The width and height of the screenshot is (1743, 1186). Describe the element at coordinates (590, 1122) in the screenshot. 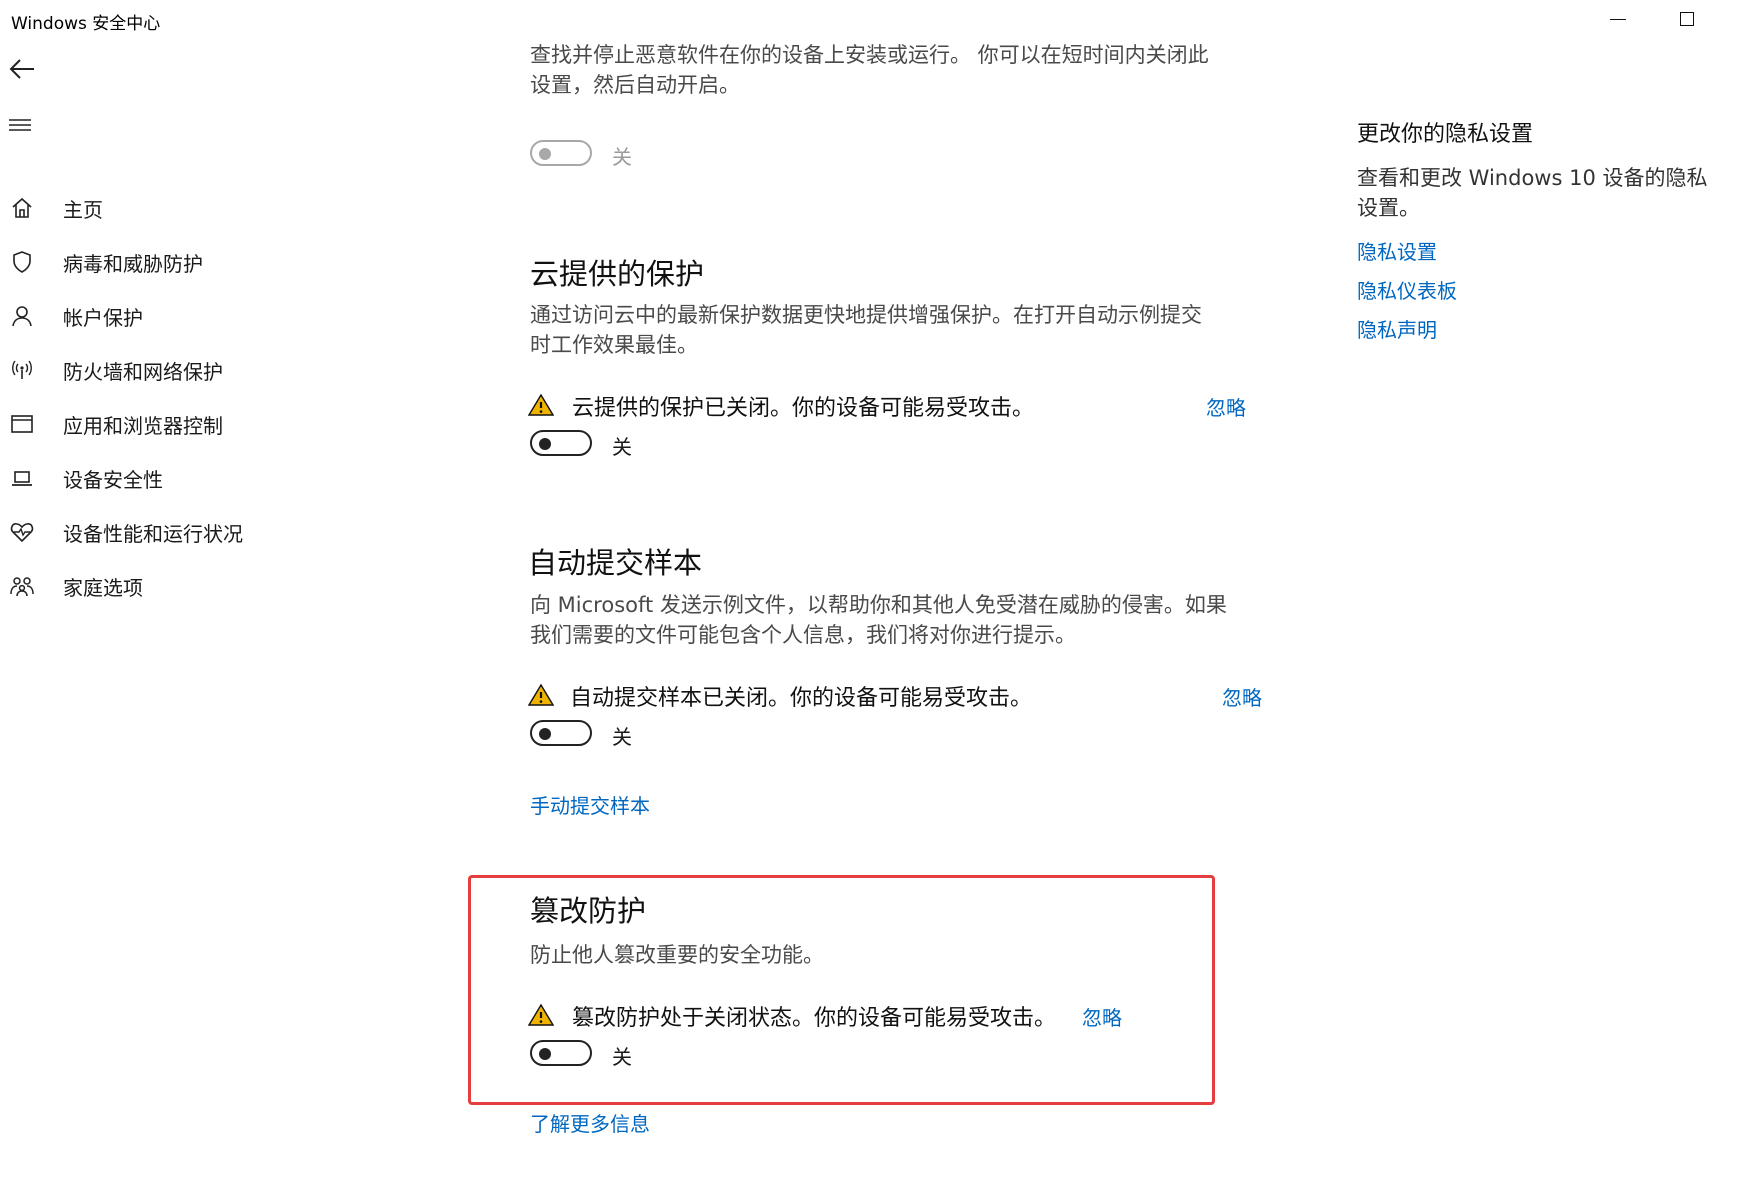

I see `learn-more-link: 了解更多信息` at that location.